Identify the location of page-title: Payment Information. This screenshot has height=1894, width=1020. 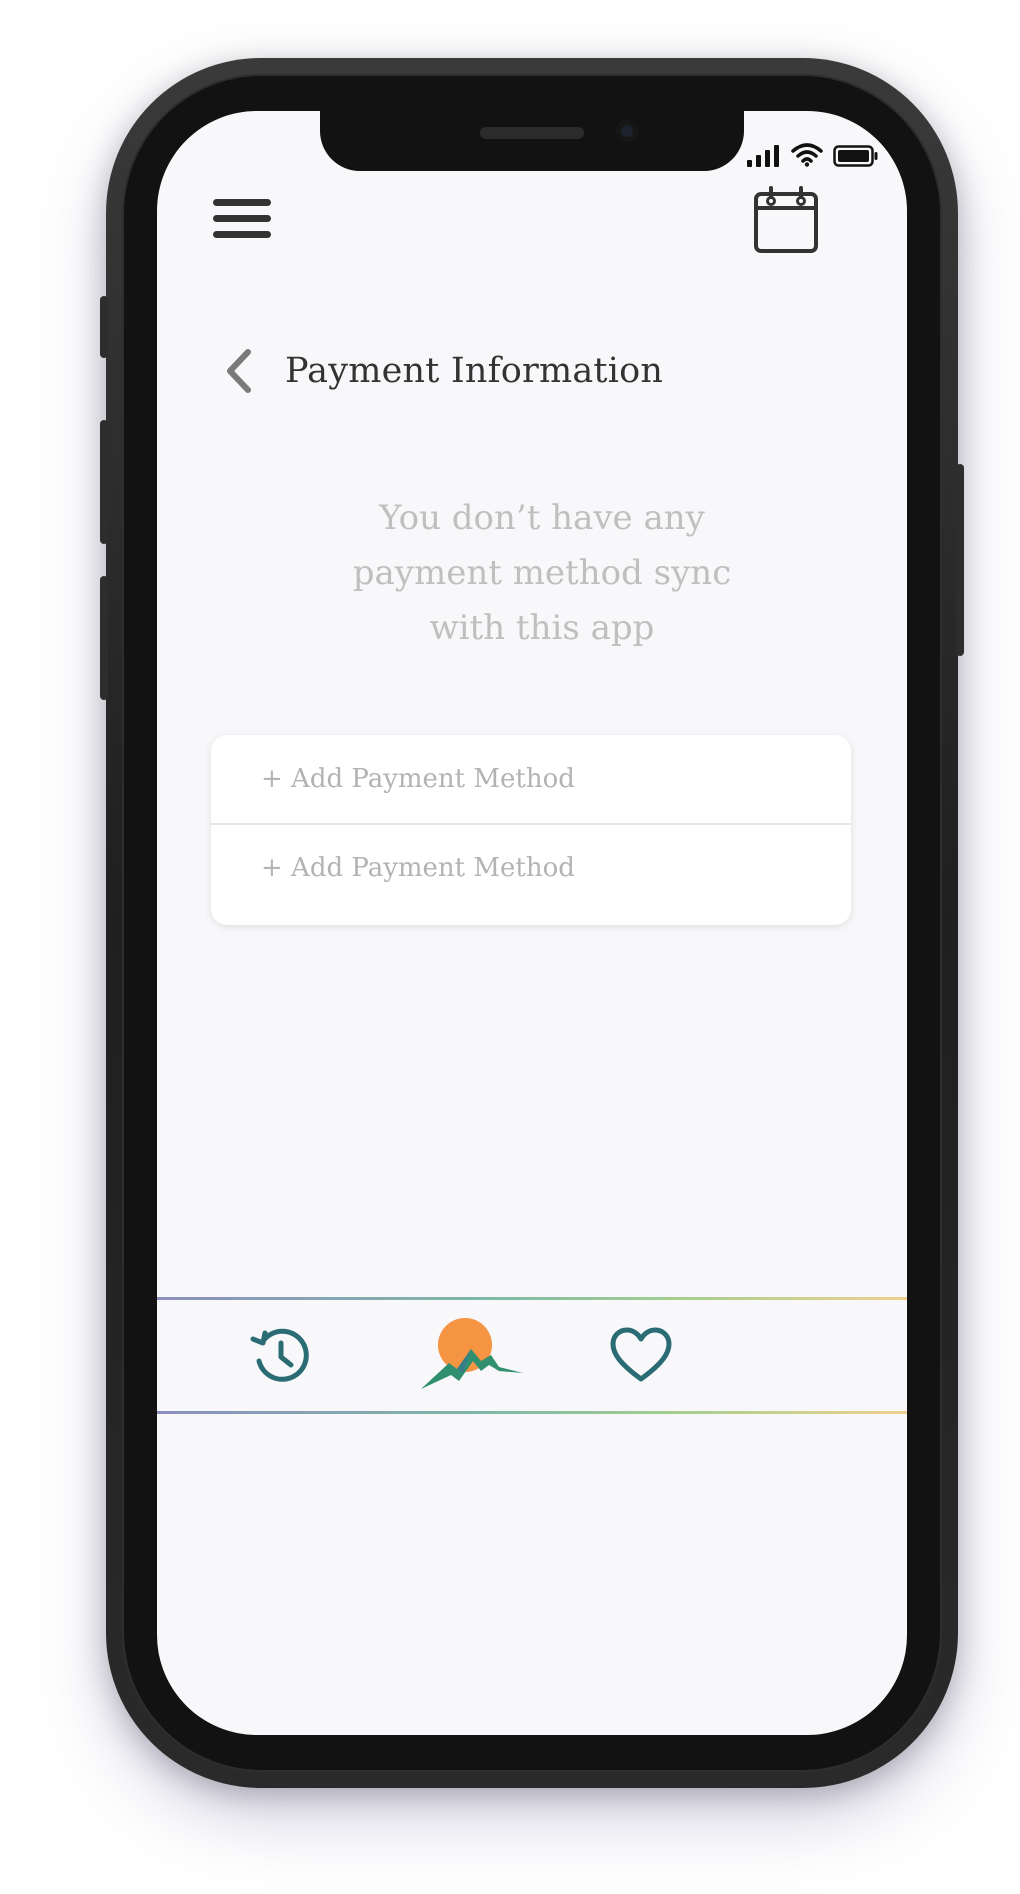
(474, 371).